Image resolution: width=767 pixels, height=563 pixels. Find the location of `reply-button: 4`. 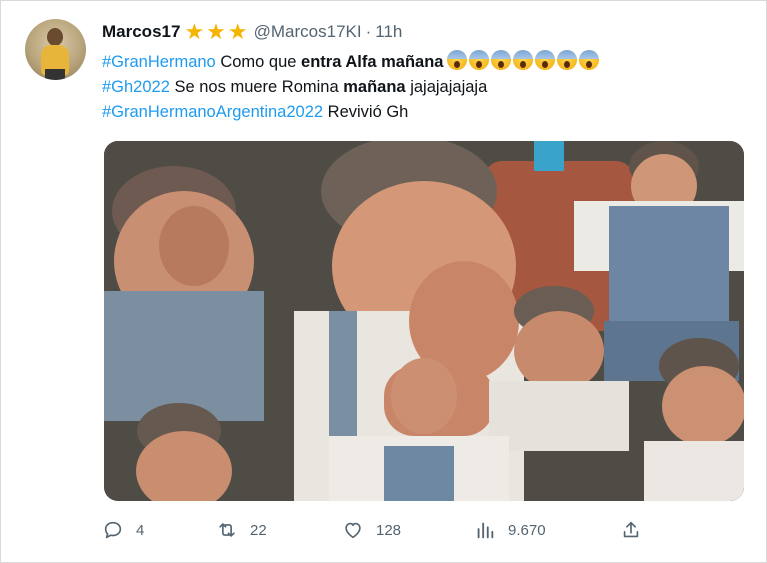

reply-button: 4 is located at coordinates (123, 530).